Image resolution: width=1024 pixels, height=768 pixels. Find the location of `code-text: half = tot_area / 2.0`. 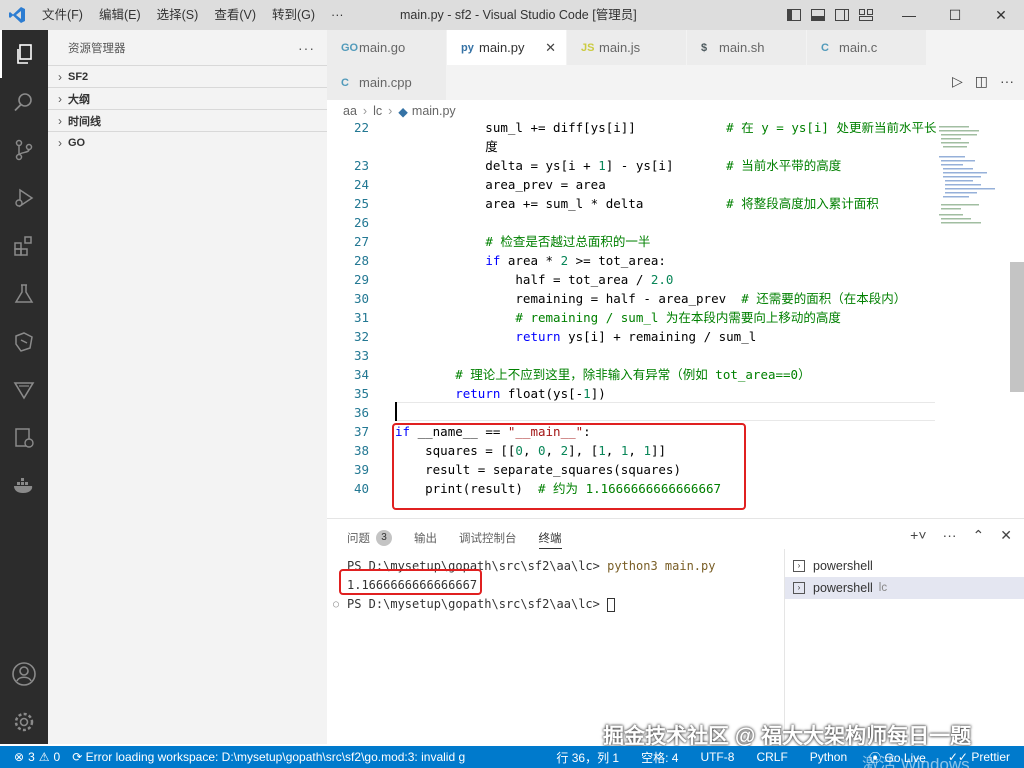

code-text: half = tot_area / 2.0 is located at coordinates (534, 279).